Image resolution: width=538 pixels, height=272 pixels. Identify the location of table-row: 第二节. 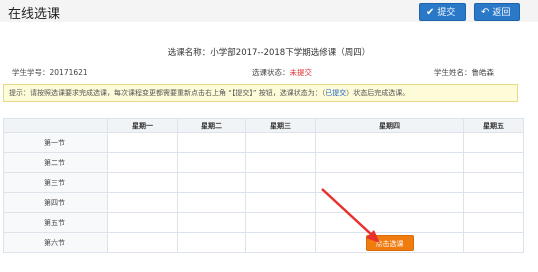
(263, 162).